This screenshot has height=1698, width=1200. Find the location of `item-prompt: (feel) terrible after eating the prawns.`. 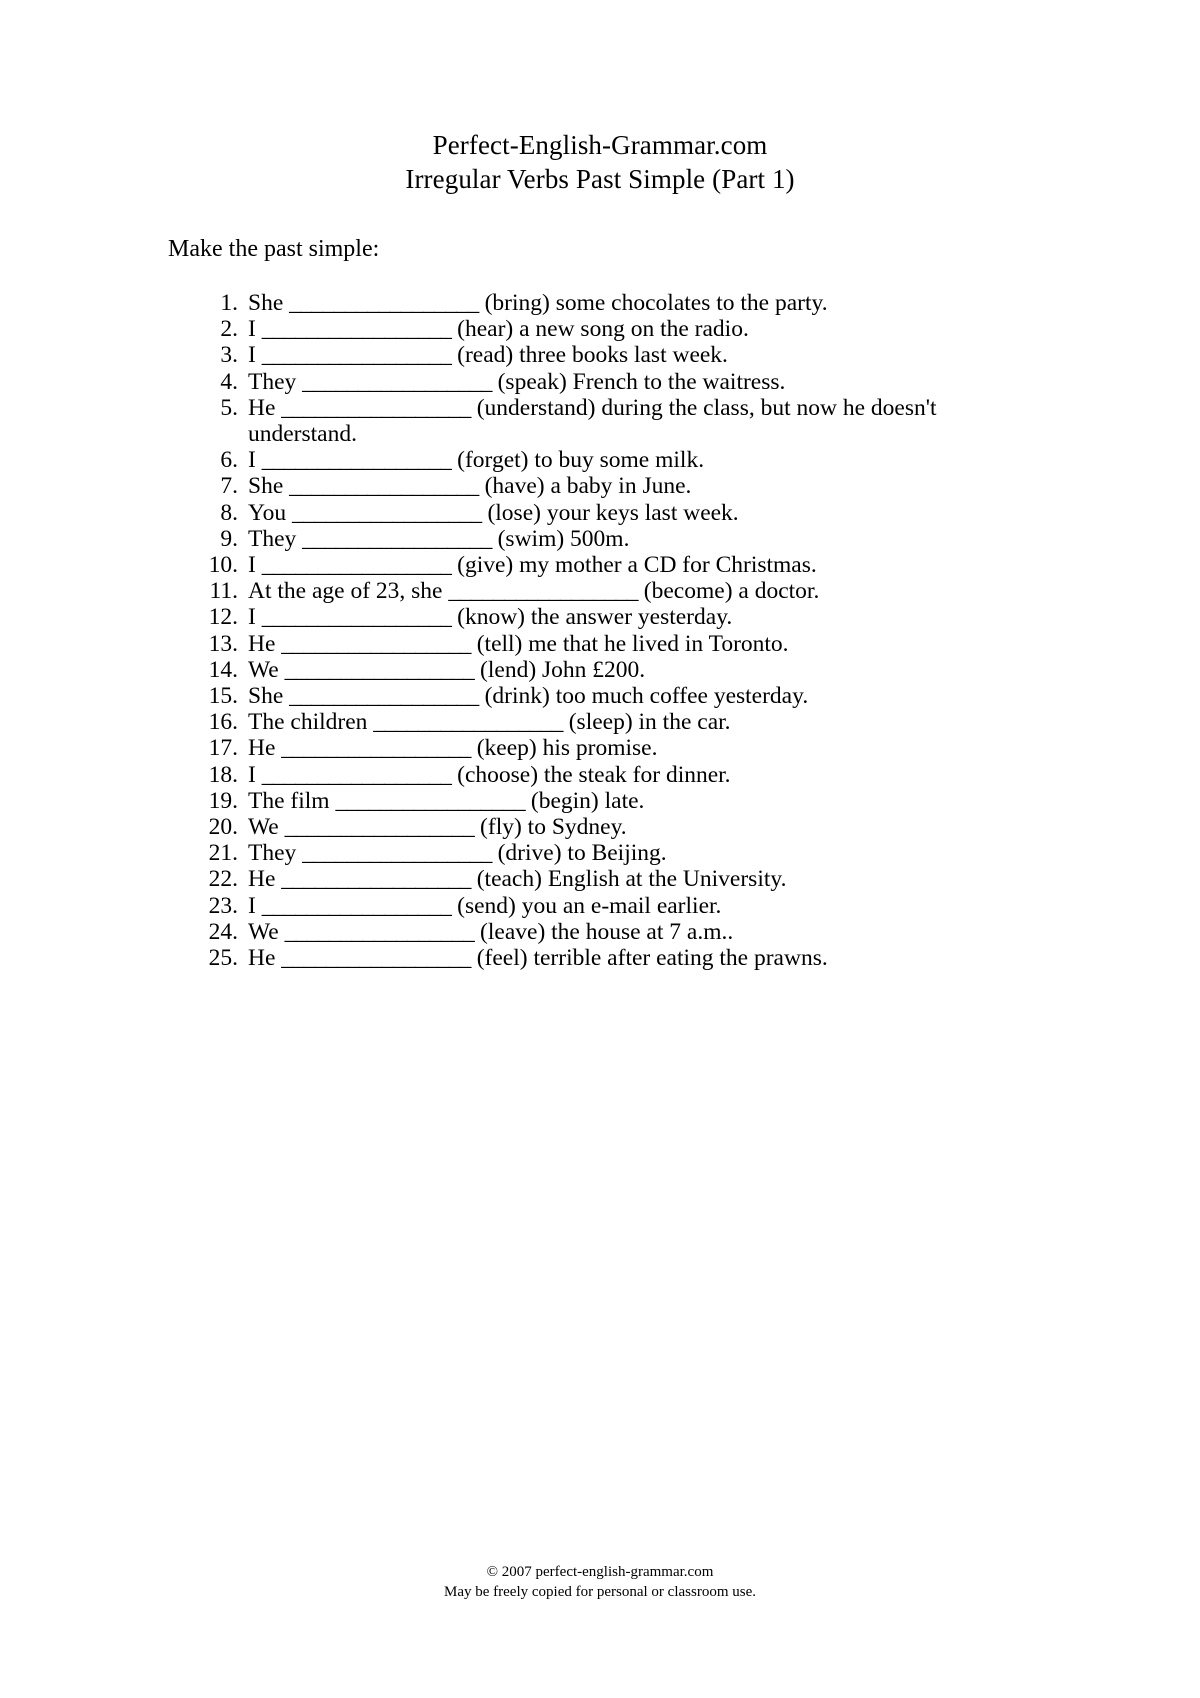

item-prompt: (feel) terrible after eating the prawns. is located at coordinates (649, 958).